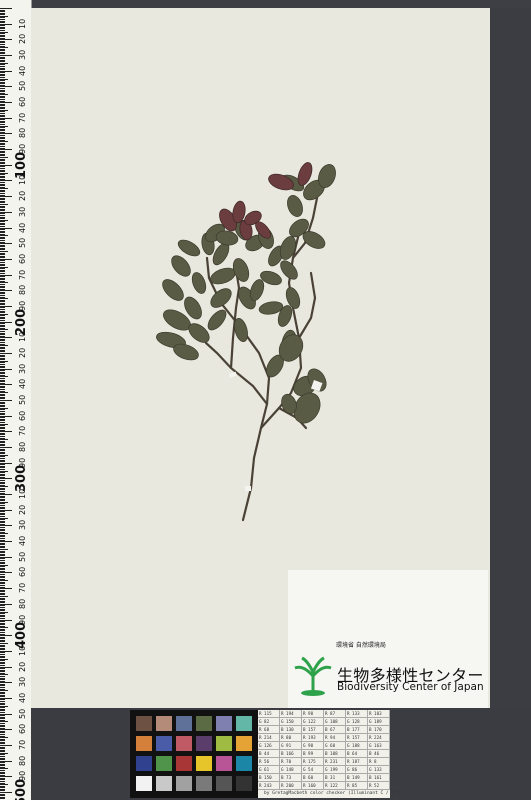 The image size is (531, 800). Describe the element at coordinates (313, 778) in the screenshot. I see `table-cell: B 60` at that location.